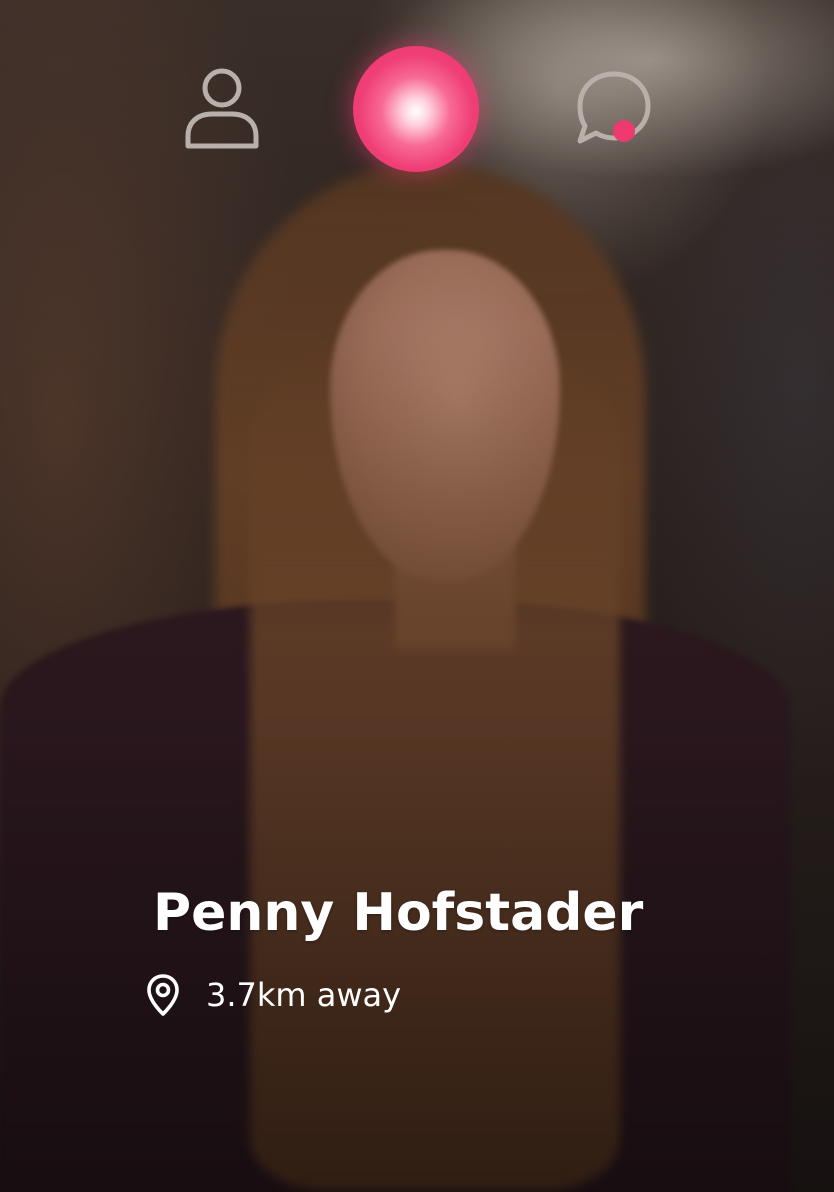  What do you see at coordinates (163, 995) in the screenshot?
I see `location-pin-icon` at bounding box center [163, 995].